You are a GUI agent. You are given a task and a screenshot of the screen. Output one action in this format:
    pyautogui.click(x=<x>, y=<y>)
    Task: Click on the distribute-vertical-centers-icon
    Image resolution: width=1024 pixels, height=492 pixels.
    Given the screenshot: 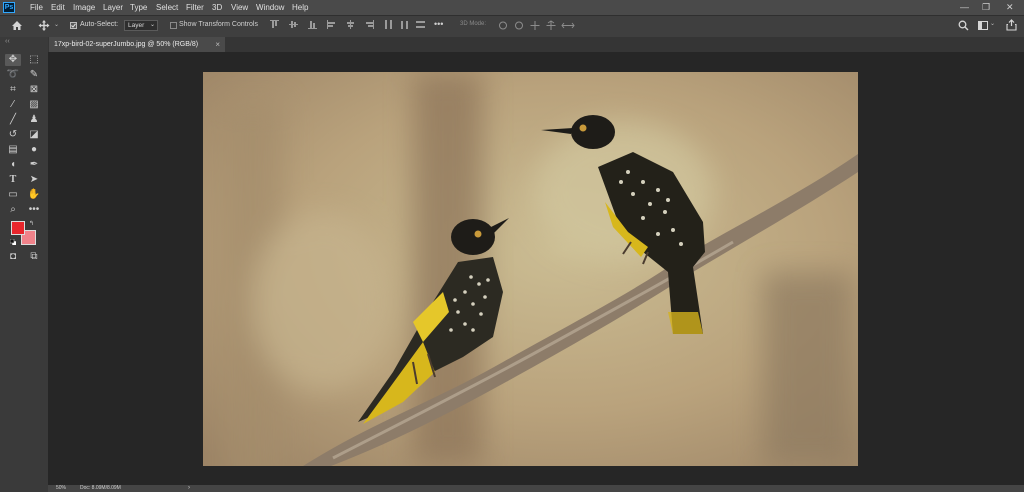 What is the action you would take?
    pyautogui.click(x=388, y=24)
    